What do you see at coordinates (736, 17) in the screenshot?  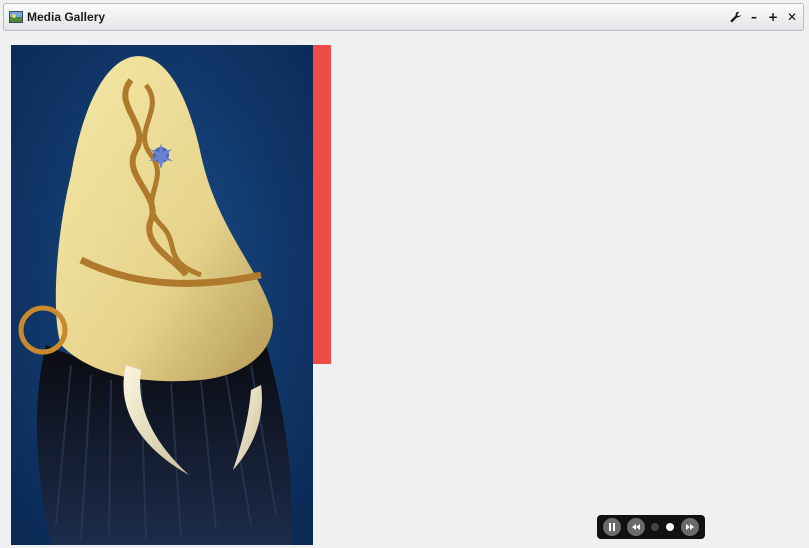 I see `wrench-icon` at bounding box center [736, 17].